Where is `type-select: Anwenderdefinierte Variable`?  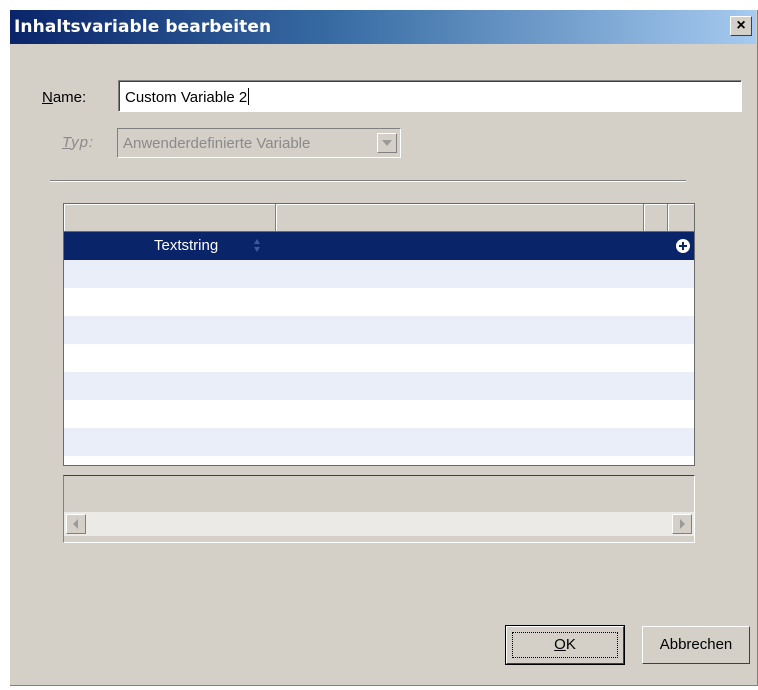
type-select: Anwenderdefinierte Variable is located at coordinates (259, 143).